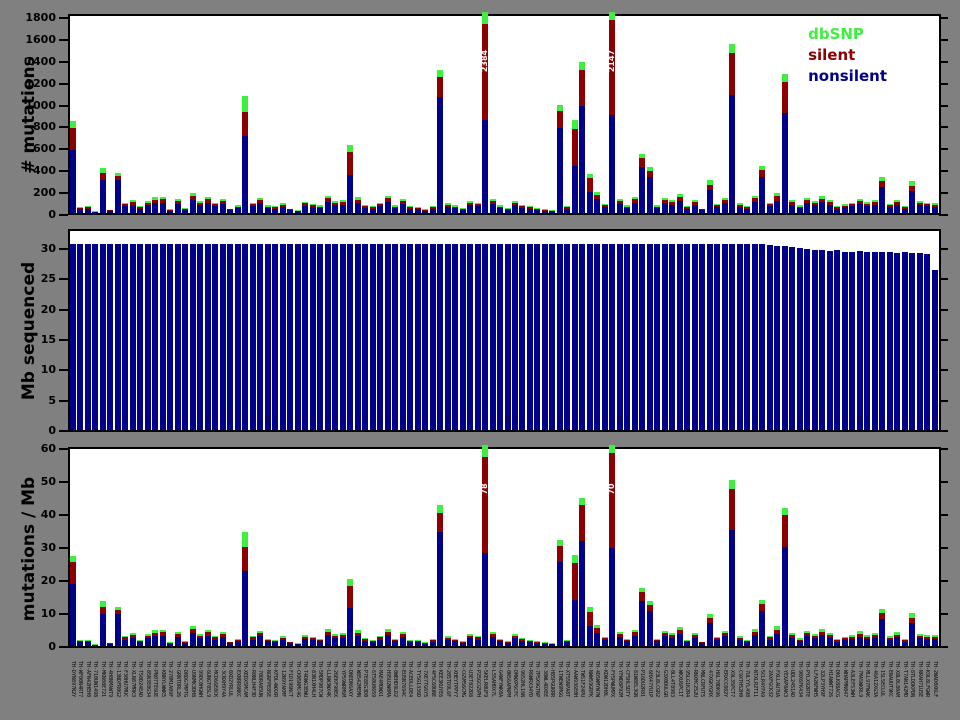  Describe the element at coordinates (44, 127) in the screenshot. I see `y-tick-label: 800` at that location.